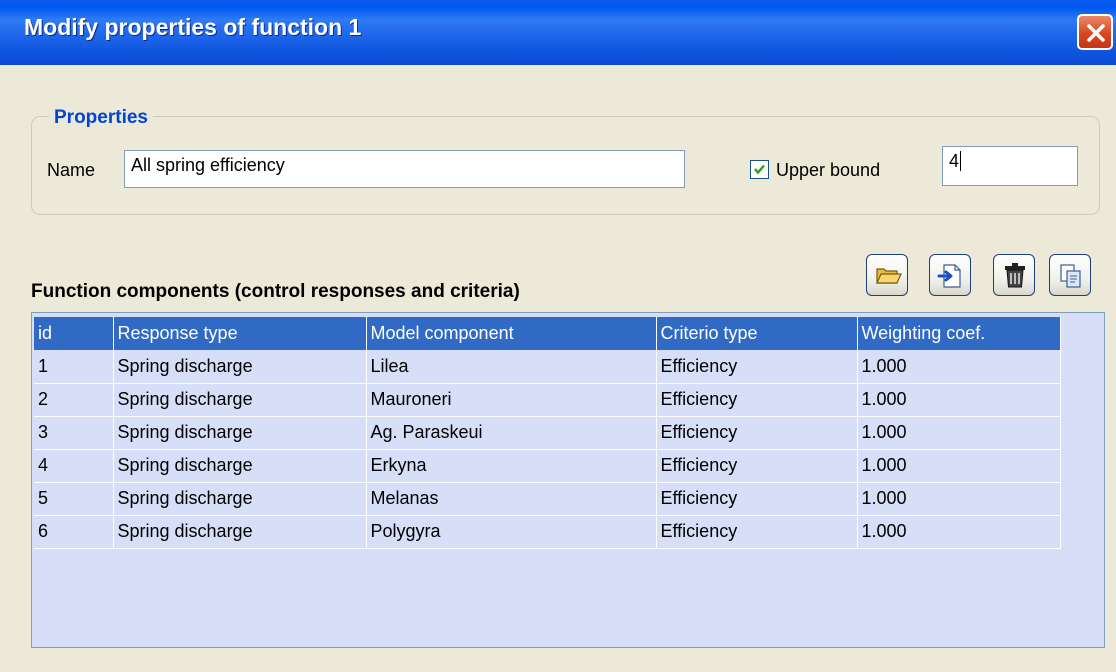  I want to click on open-folder-icon, so click(889, 276).